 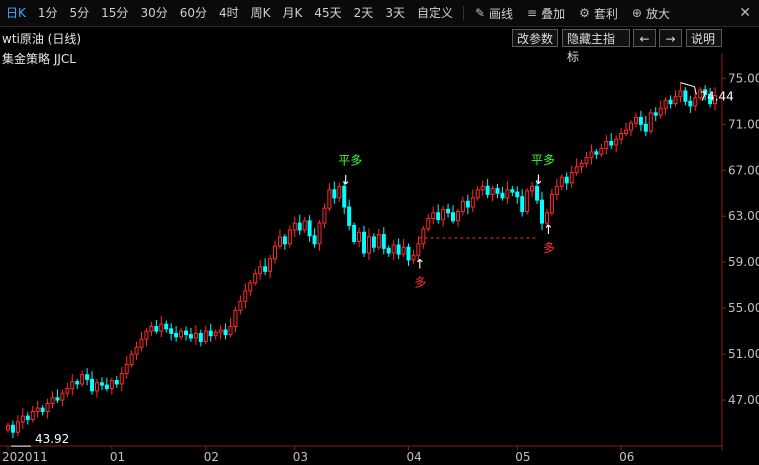 I want to click on down-arrow-icon: ↓, so click(x=538, y=180).